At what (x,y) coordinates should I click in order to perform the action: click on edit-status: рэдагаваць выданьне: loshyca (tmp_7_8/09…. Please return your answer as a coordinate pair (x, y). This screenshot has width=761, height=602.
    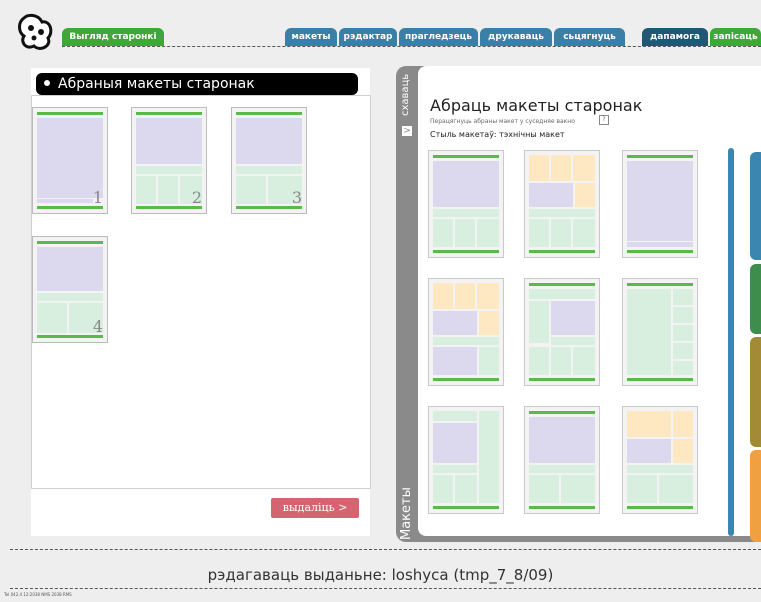
    Looking at the image, I should click on (380, 575).